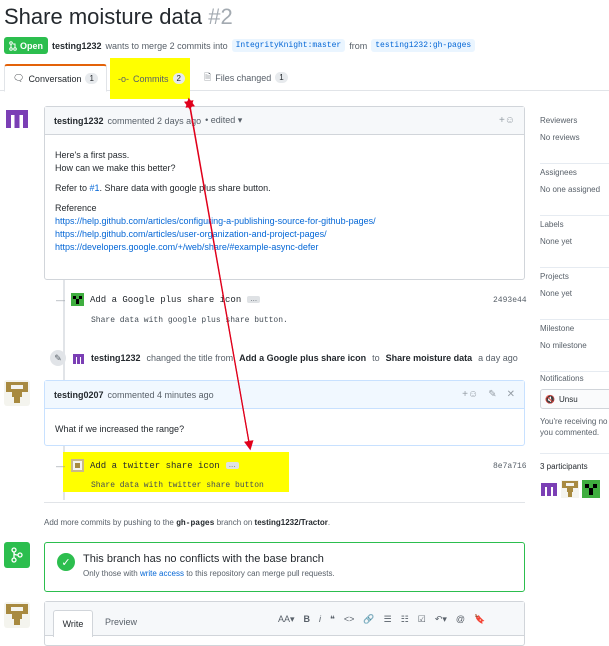 The height and width of the screenshot is (646, 609). Describe the element at coordinates (234, 522) in the screenshot. I see `hint-middle: branch on` at that location.